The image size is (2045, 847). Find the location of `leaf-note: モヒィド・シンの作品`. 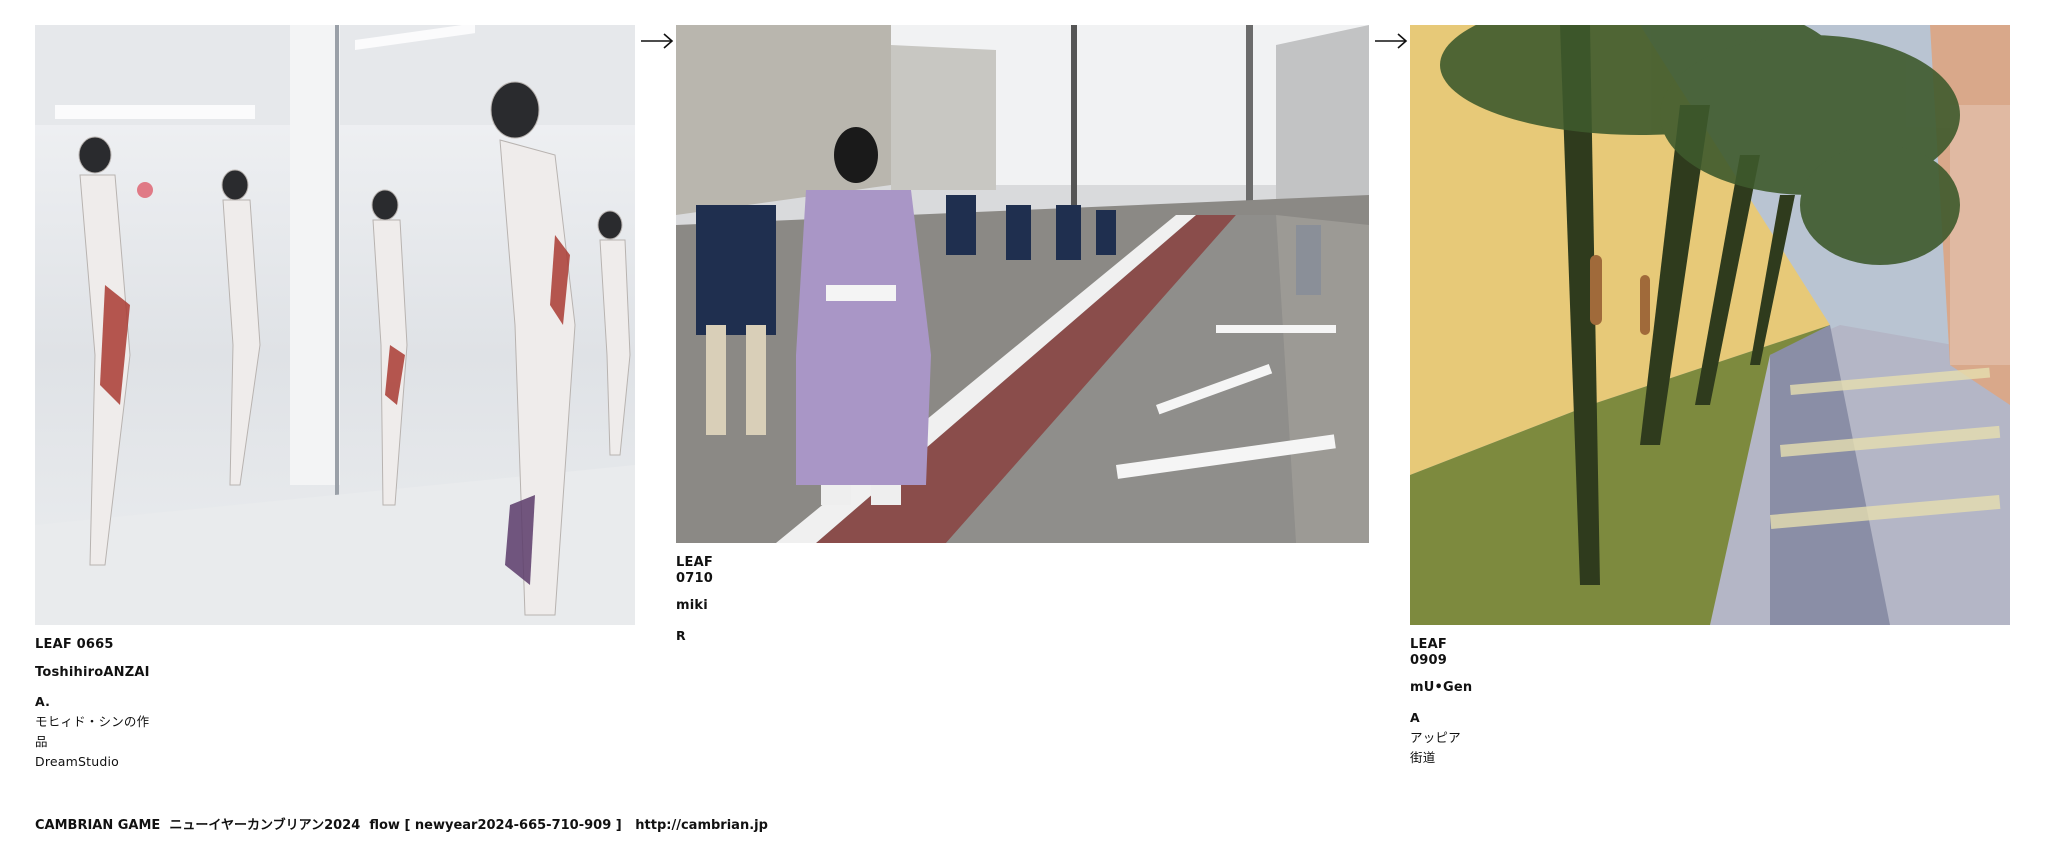

leaf-note: モヒィド・シンの作品 is located at coordinates (92, 732).